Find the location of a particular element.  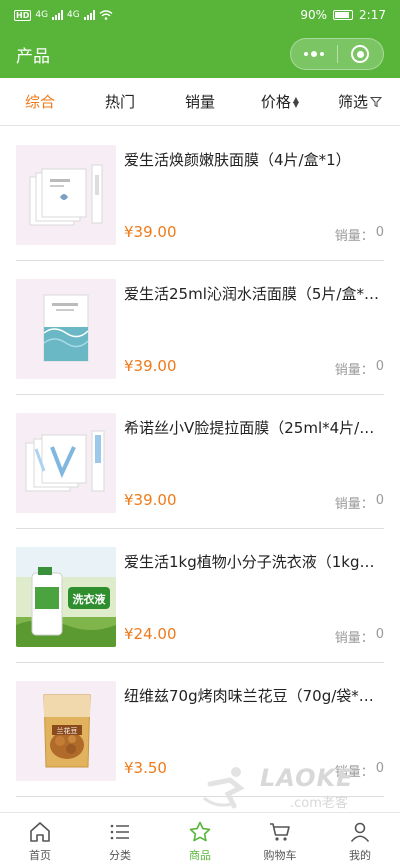

tab-filter: 筛选 is located at coordinates (360, 101).